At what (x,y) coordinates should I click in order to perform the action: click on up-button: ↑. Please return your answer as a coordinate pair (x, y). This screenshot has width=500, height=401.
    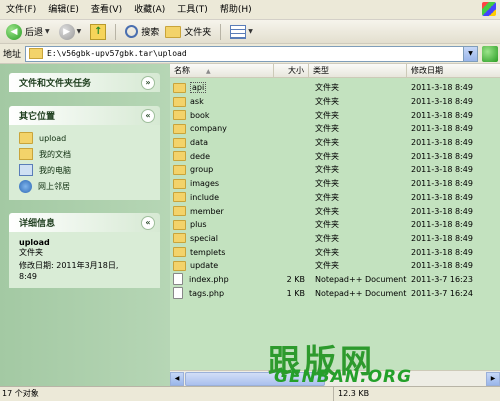
    Looking at the image, I should click on (98, 32).